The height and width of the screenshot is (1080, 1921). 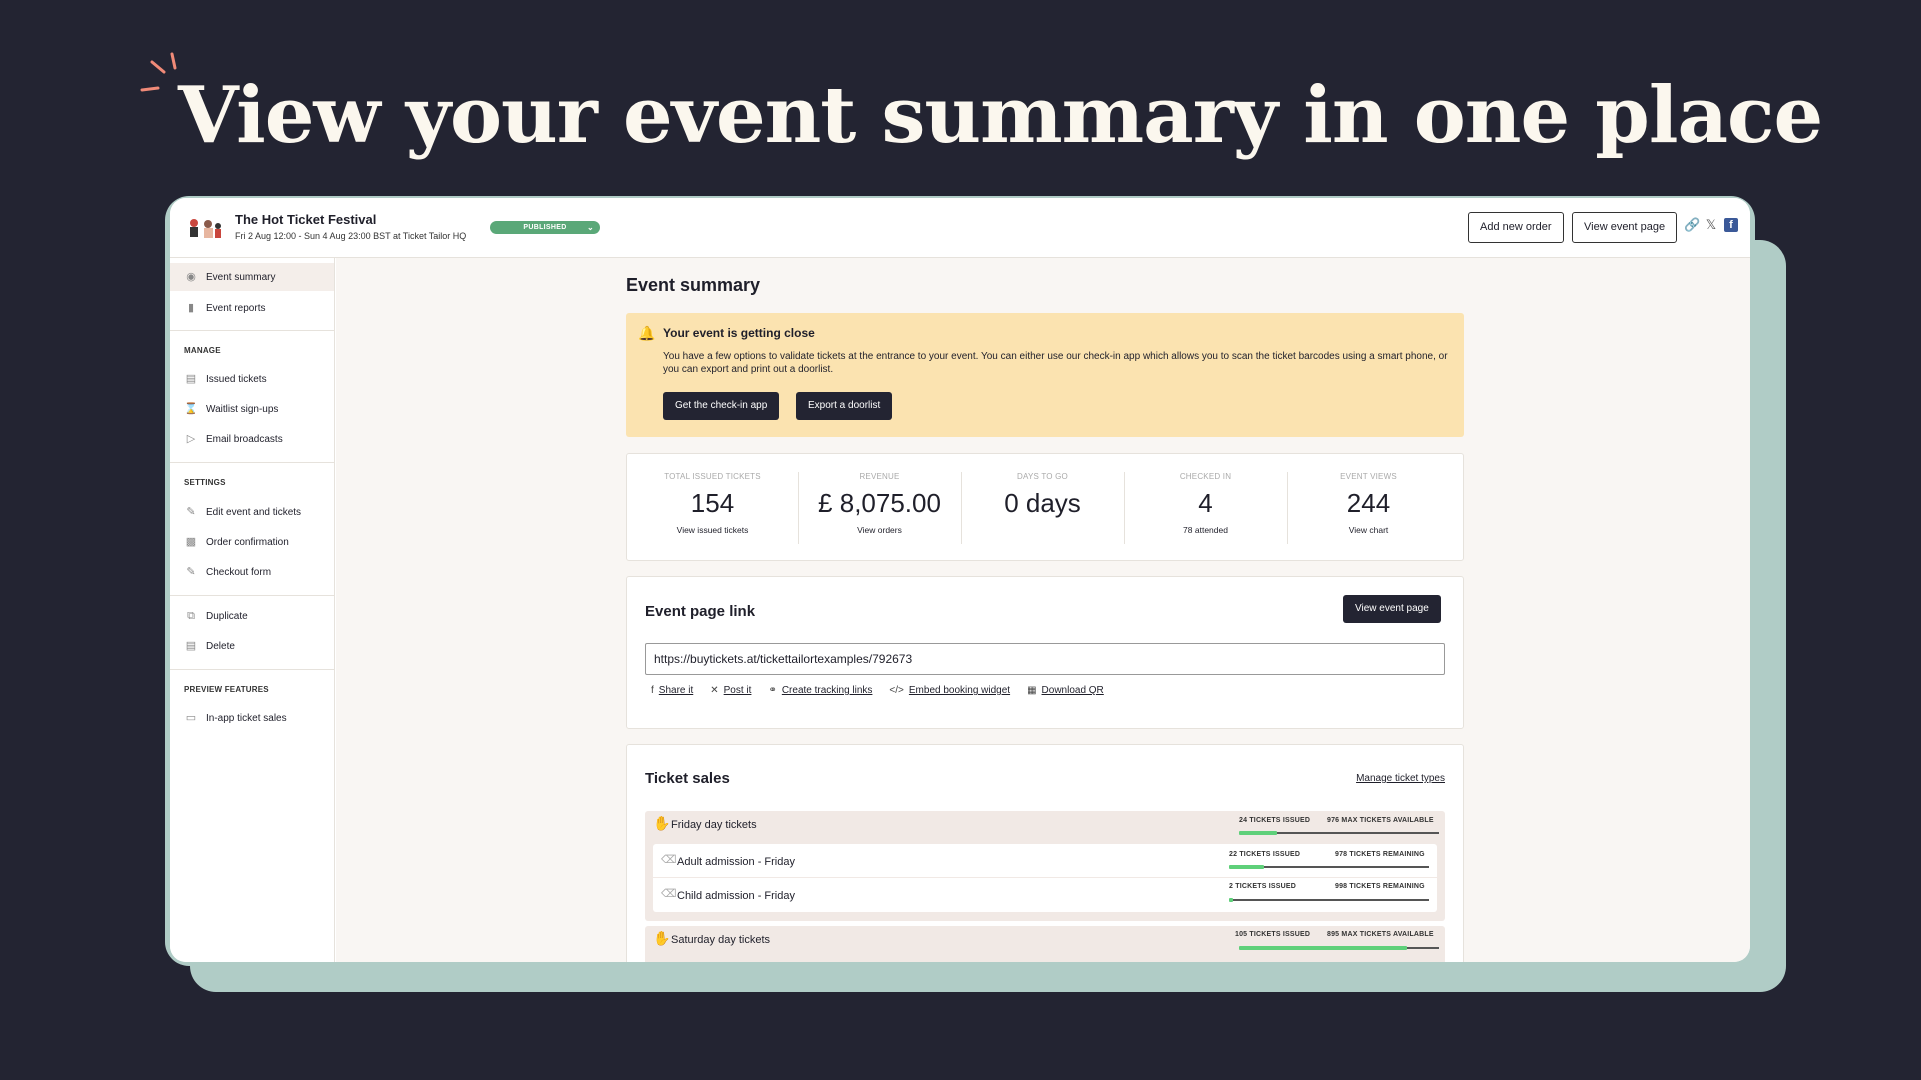 I want to click on download-qr-link: ▦ Download QR, so click(x=1065, y=690).